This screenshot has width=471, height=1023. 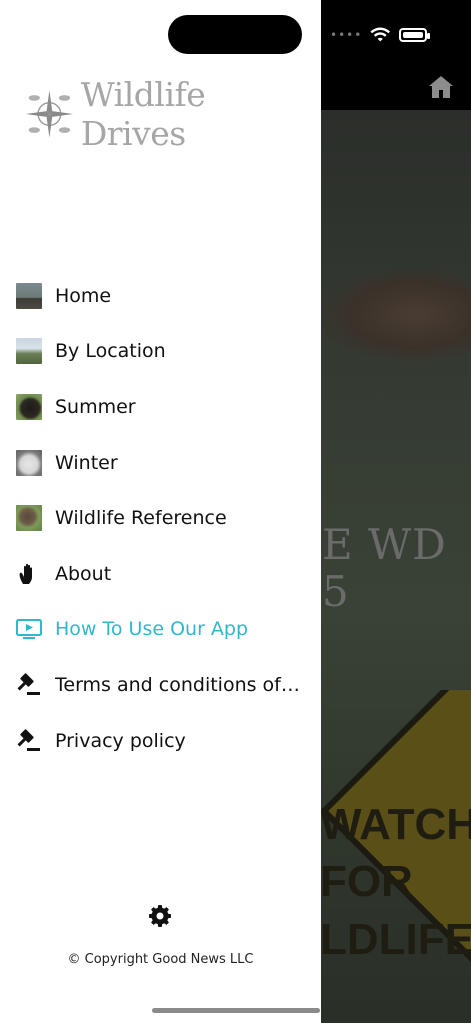 I want to click on status-bar-right: ••••, so click(x=400, y=35).